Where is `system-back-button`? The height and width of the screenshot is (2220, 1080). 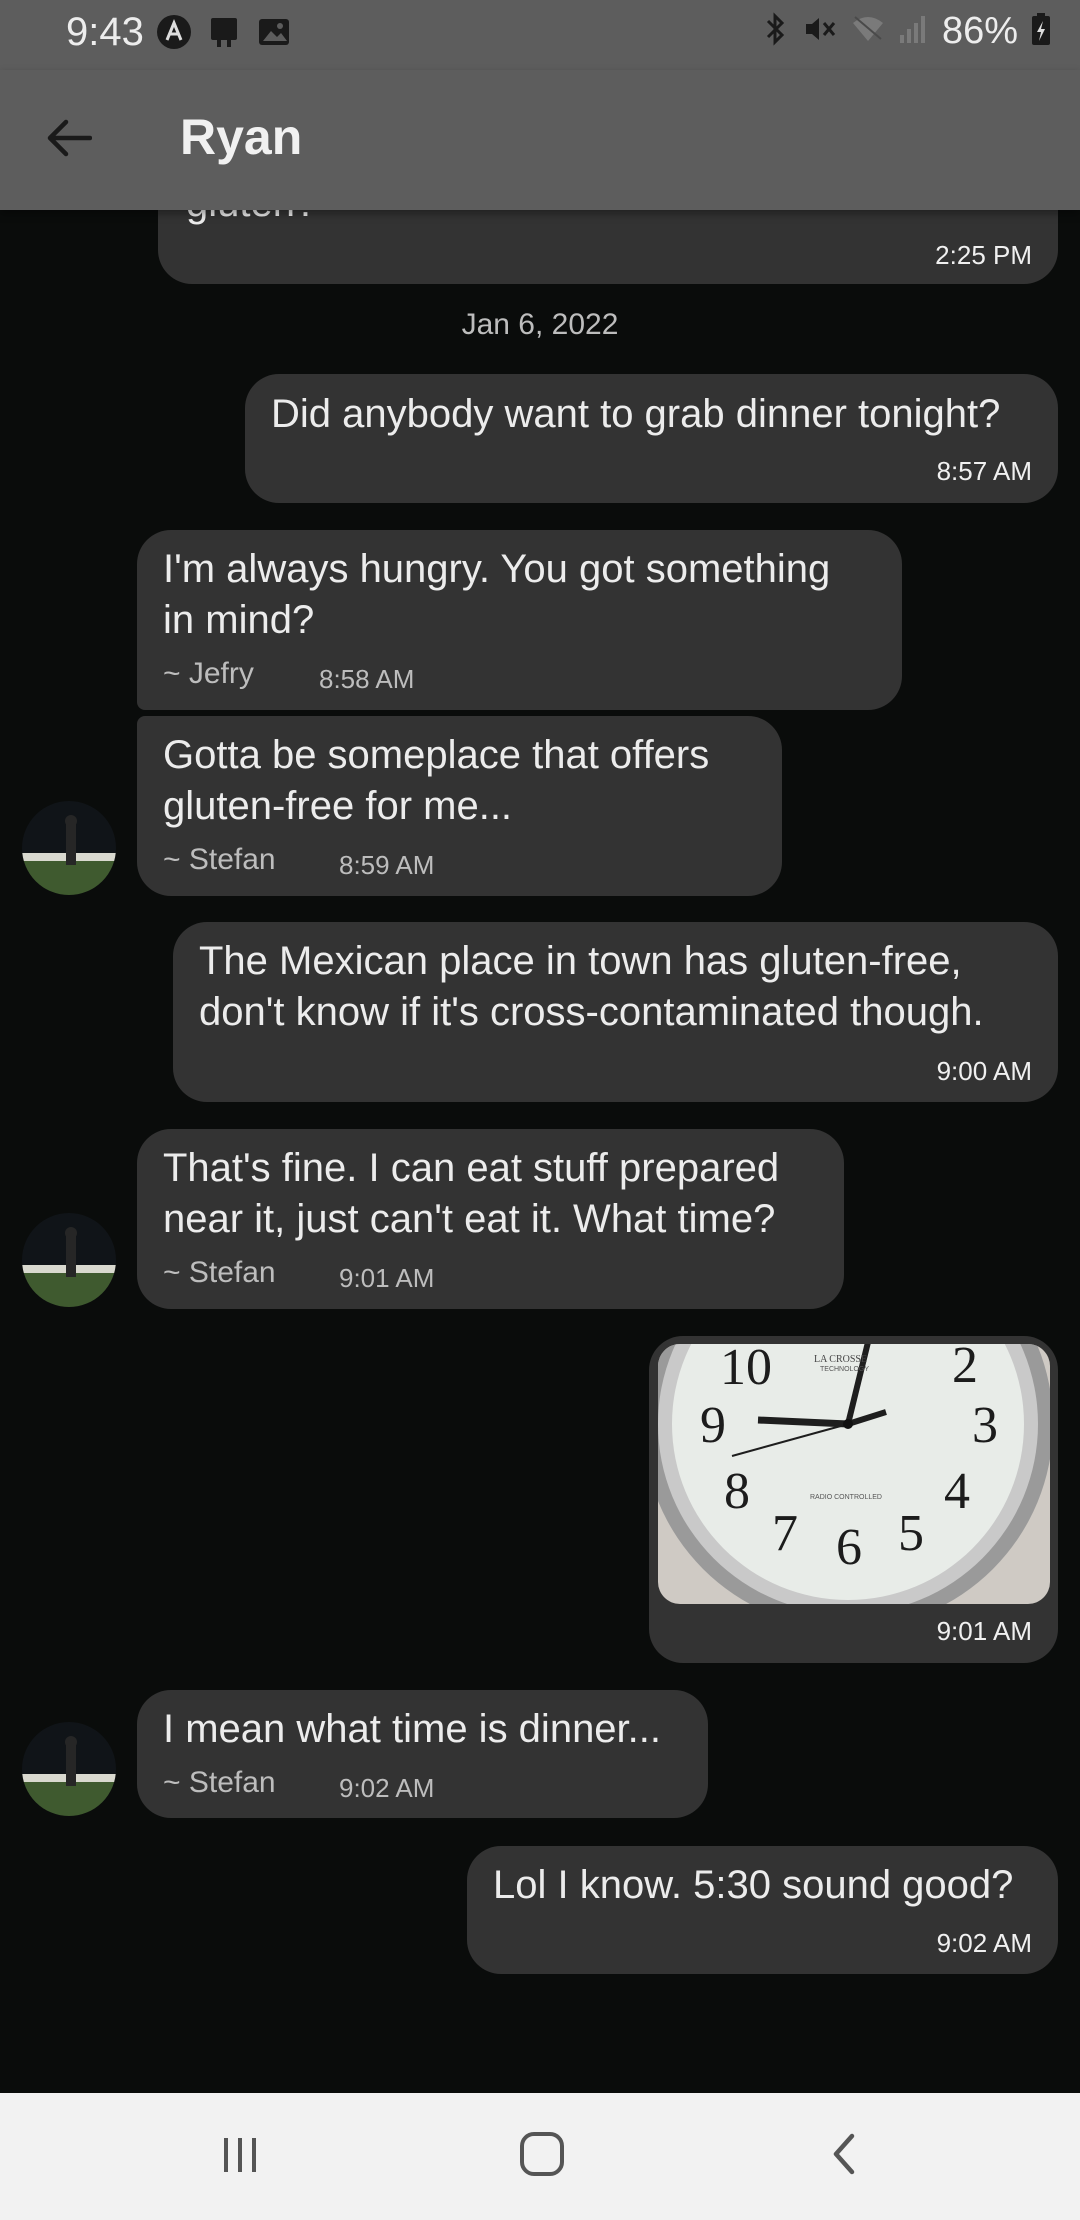 system-back-button is located at coordinates (844, 2156).